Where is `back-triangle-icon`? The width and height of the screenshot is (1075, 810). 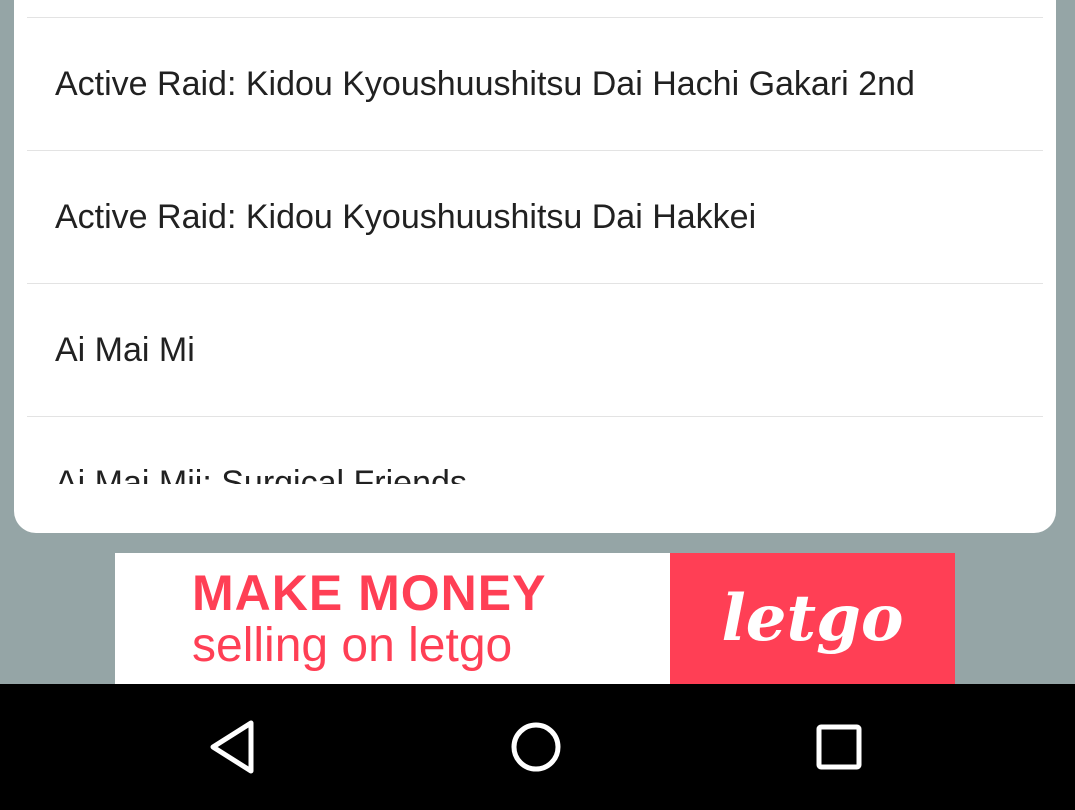 back-triangle-icon is located at coordinates (233, 747).